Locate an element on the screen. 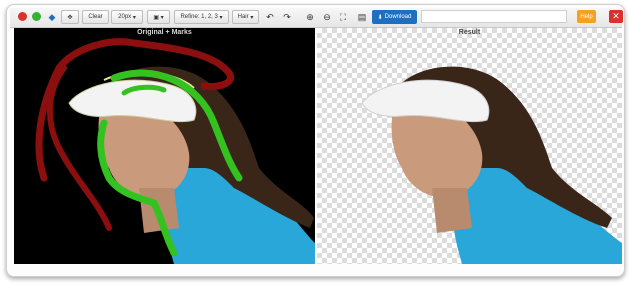  result-panel-title: Result is located at coordinates (469, 32).